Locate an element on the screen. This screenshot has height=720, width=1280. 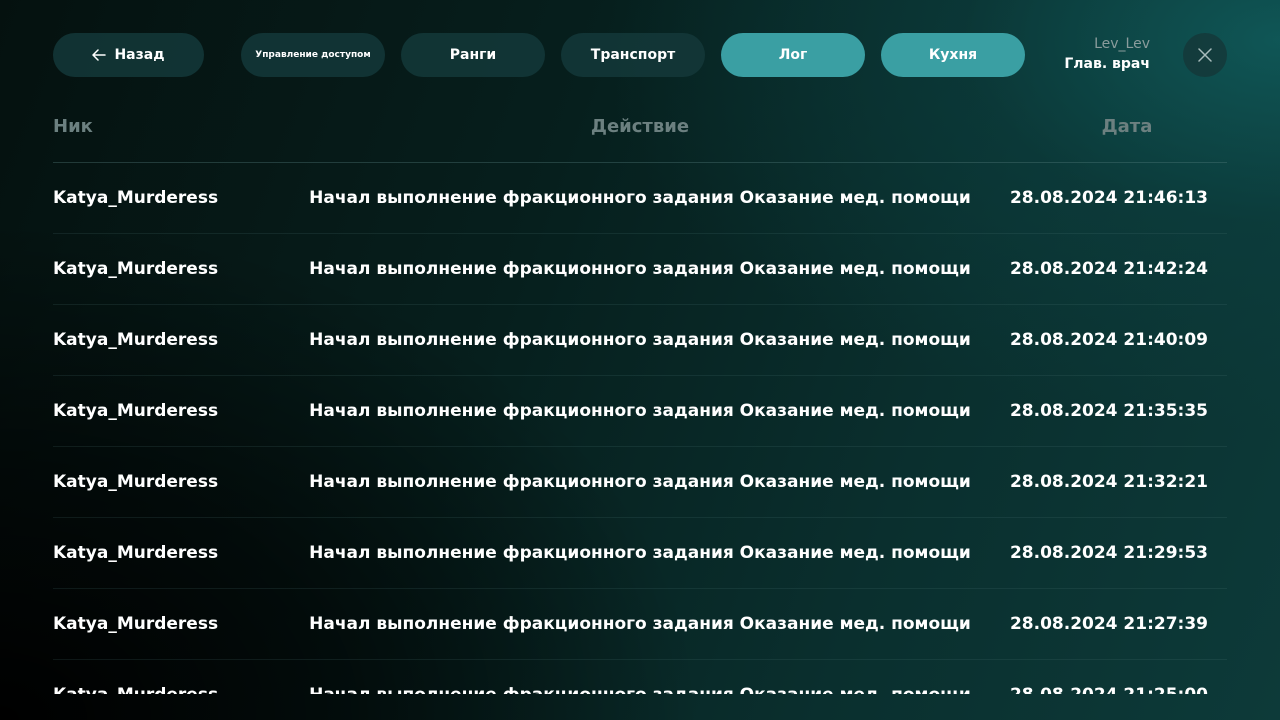
column-header-date: Дата is located at coordinates (1127, 126).